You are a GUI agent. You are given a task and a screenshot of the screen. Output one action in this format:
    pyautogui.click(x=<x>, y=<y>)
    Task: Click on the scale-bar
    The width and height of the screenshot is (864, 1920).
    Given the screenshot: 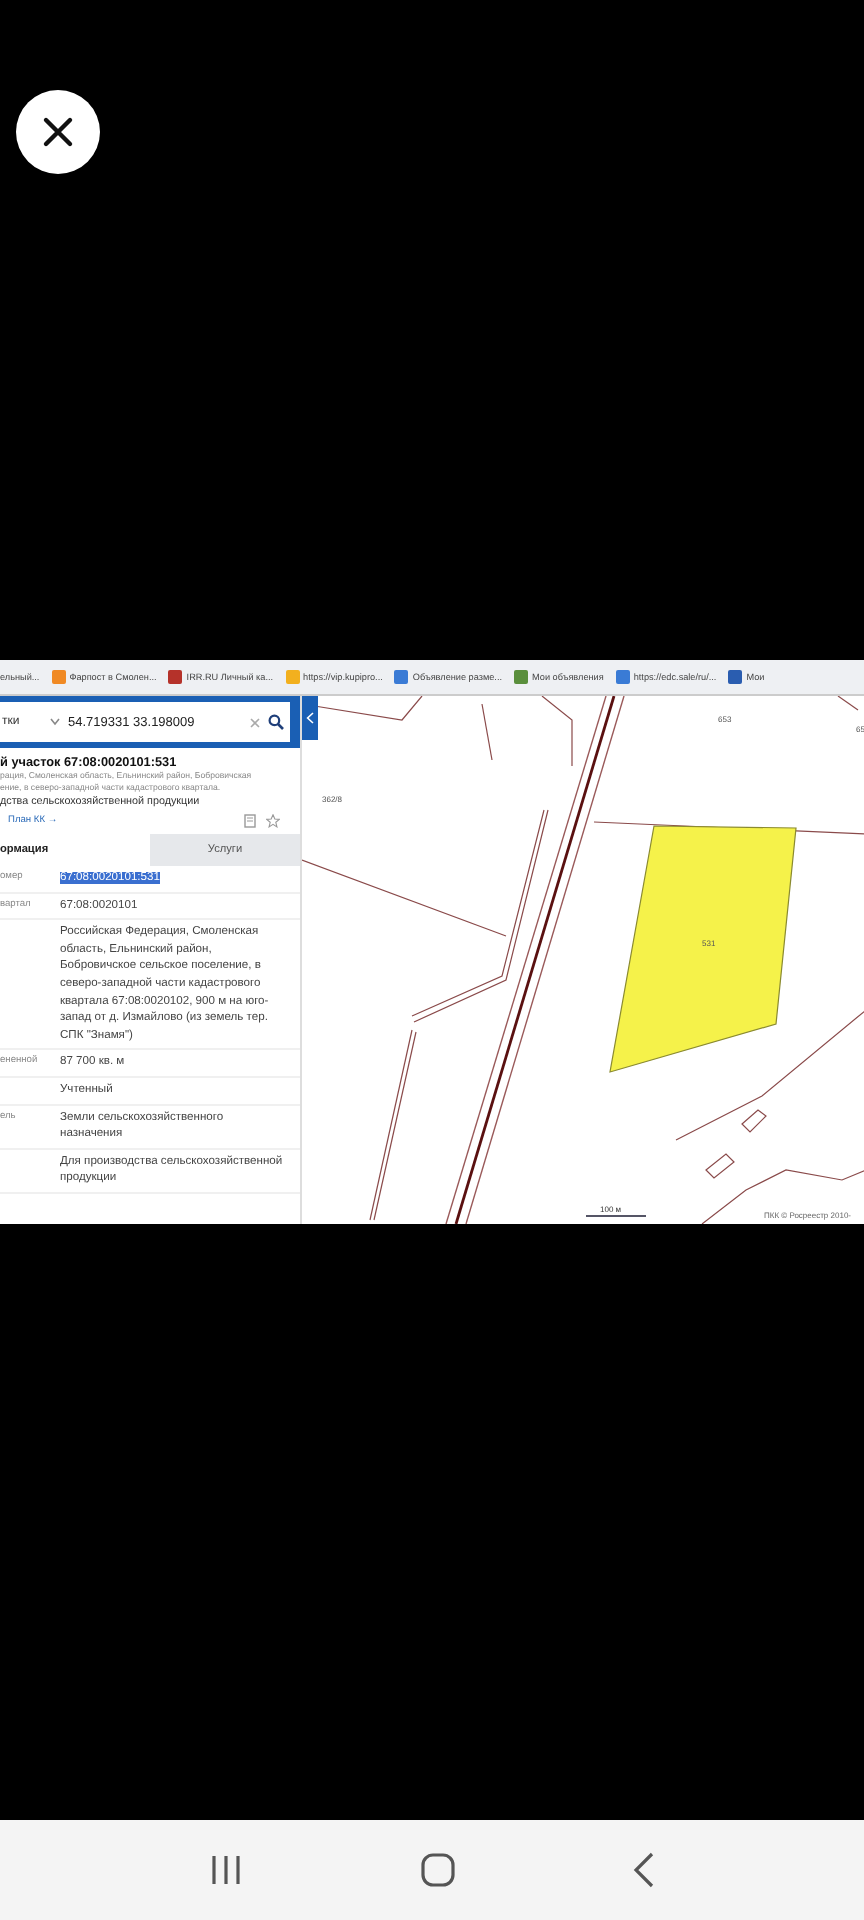 What is the action you would take?
    pyautogui.click(x=616, y=1216)
    